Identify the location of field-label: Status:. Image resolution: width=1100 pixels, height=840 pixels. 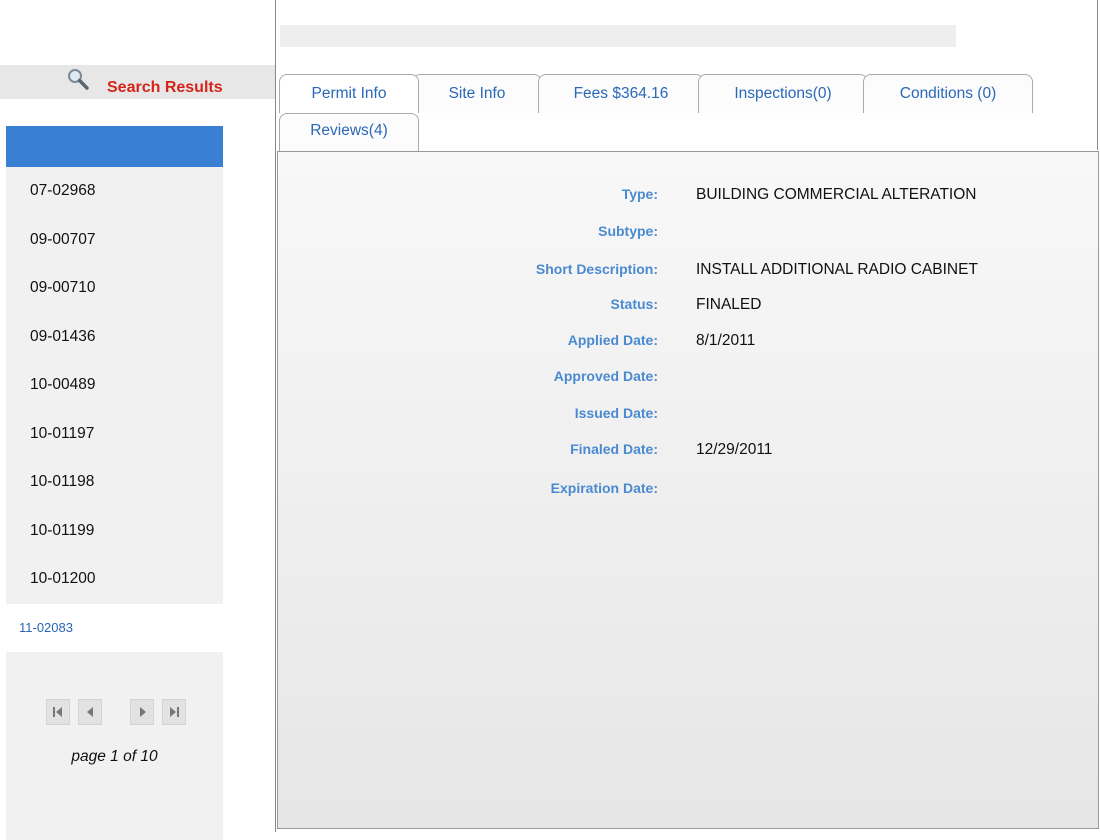
(634, 304).